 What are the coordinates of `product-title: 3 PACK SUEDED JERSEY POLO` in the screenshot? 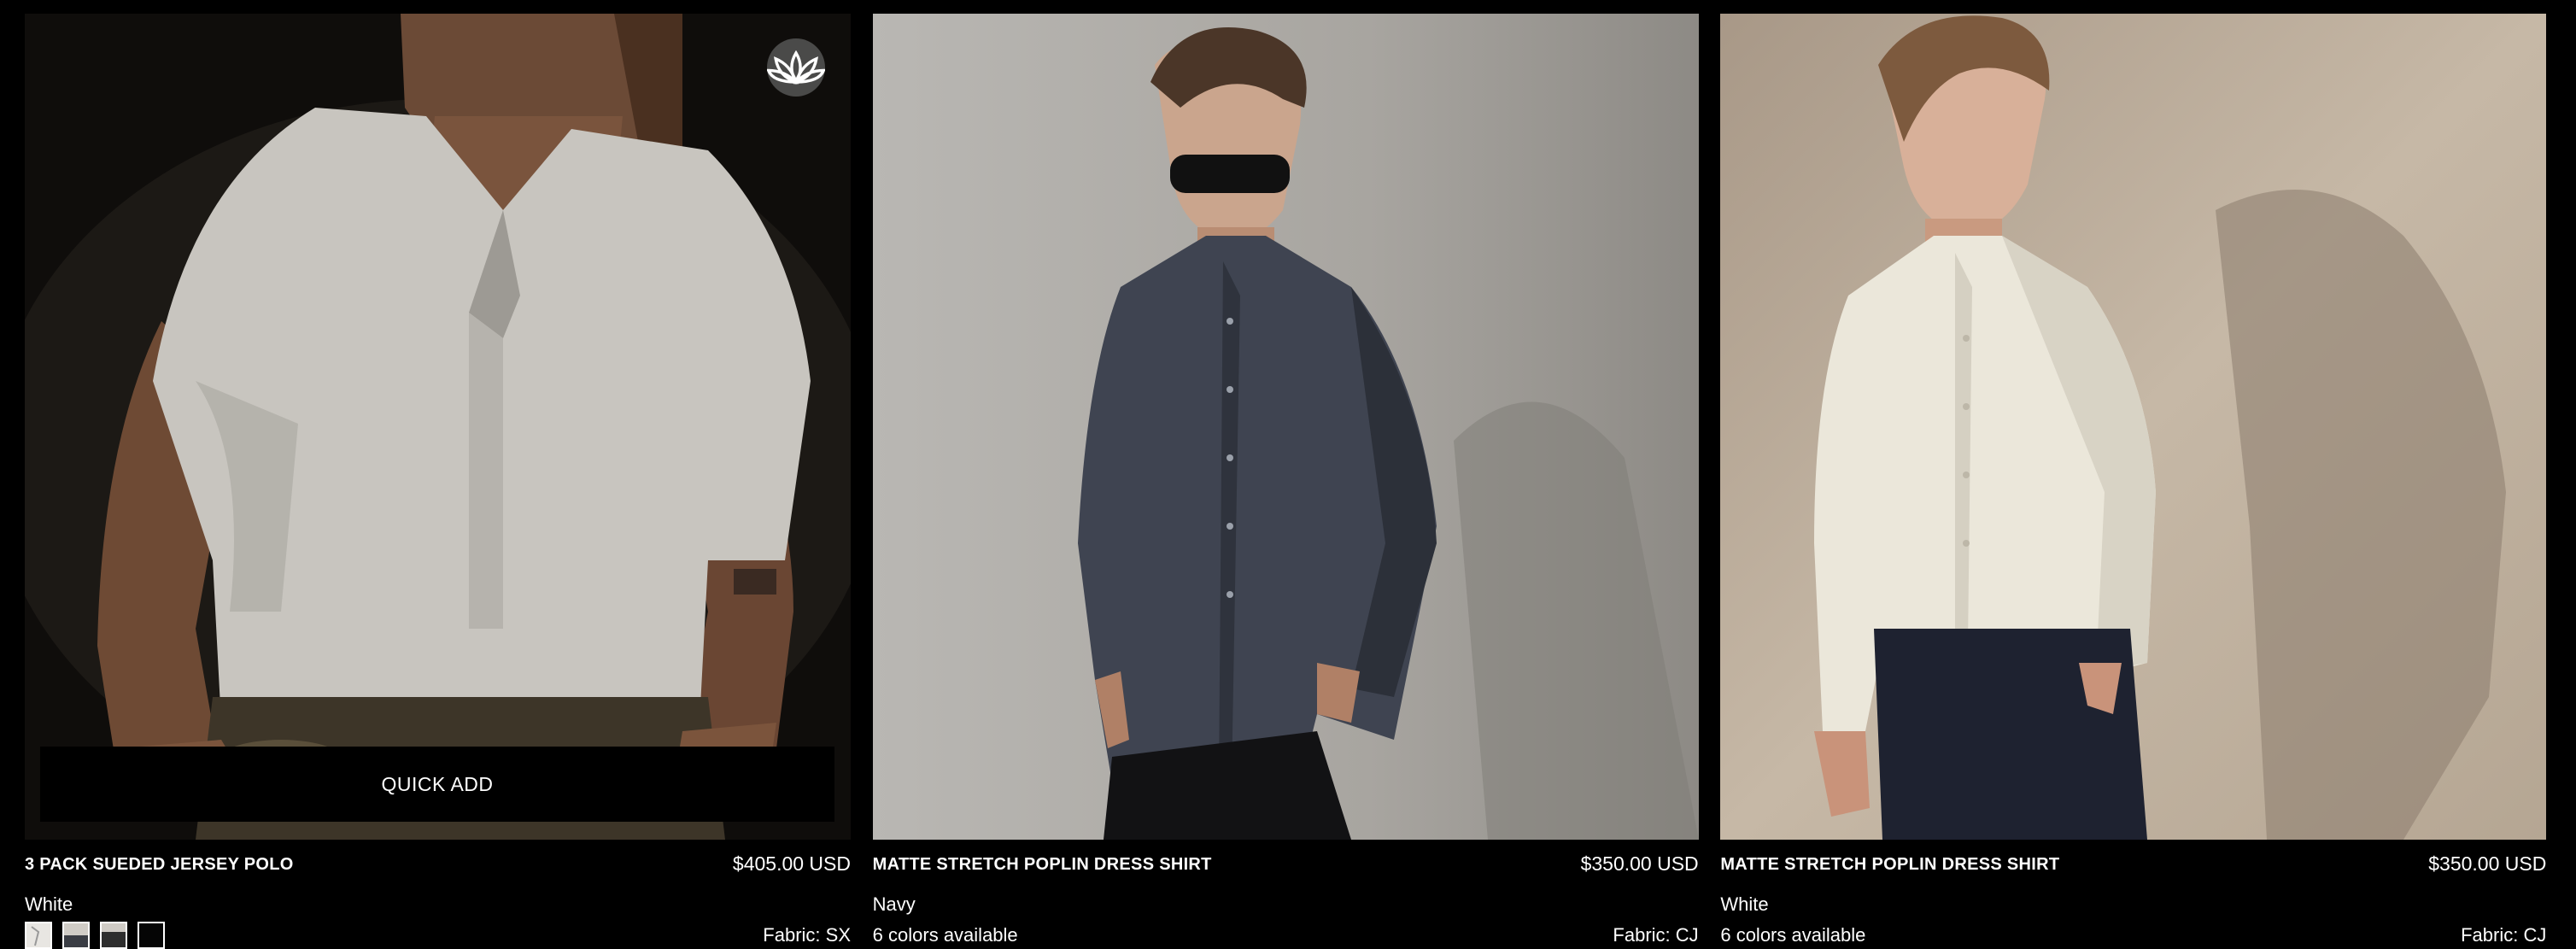 It's located at (159, 865).